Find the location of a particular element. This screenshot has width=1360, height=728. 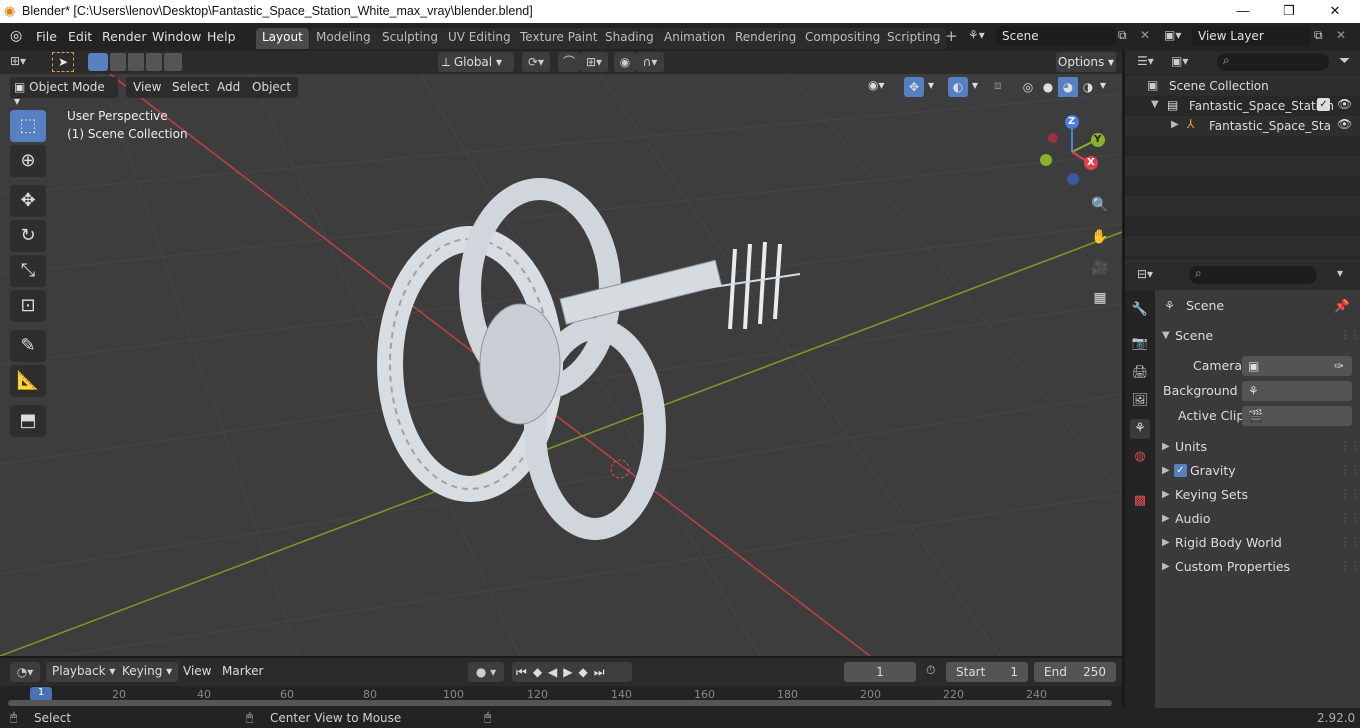

jump-end-icon: ⏭ is located at coordinates (602, 672).